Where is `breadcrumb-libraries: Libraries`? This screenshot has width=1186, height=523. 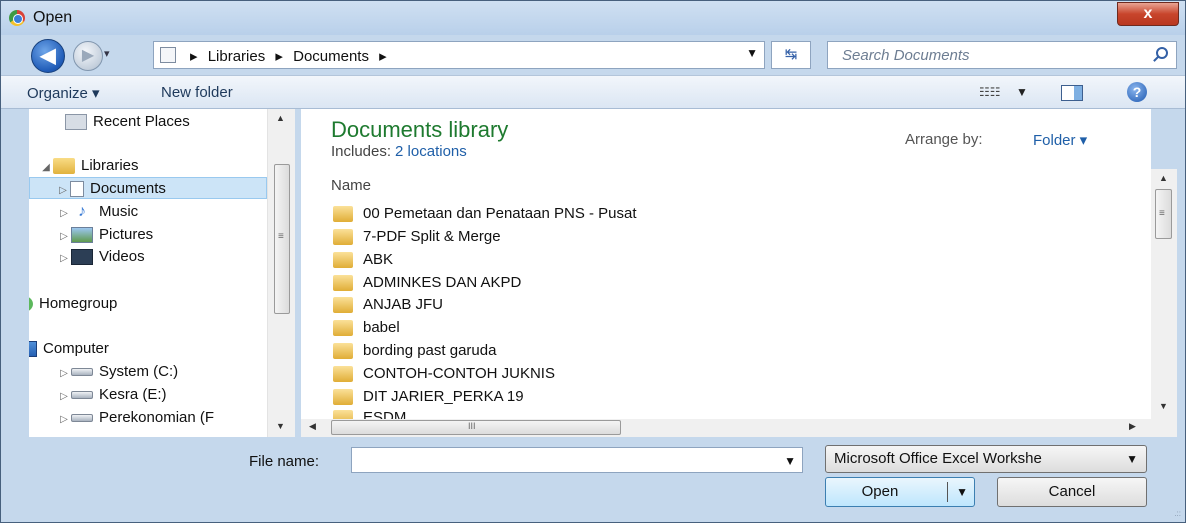
breadcrumb-libraries: Libraries is located at coordinates (237, 56).